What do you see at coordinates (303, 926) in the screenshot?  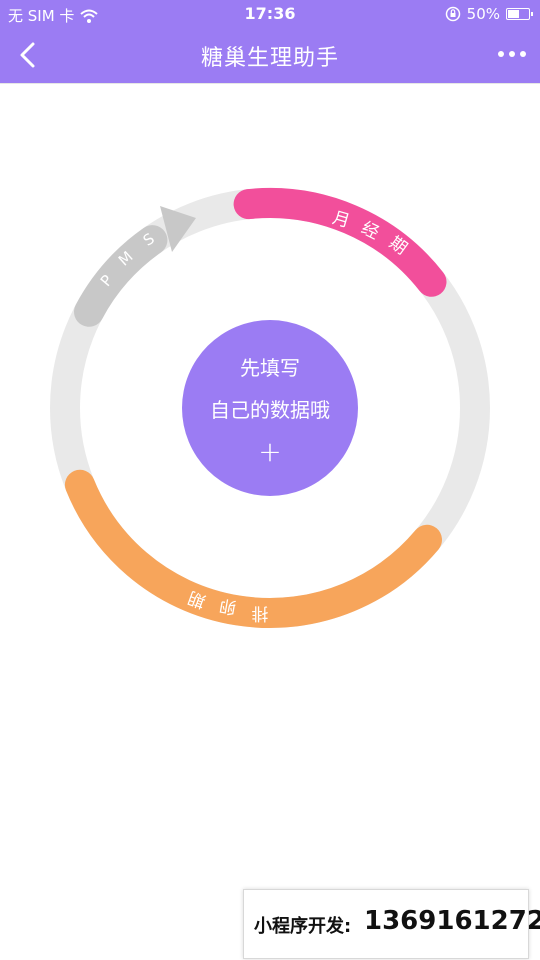 I see `developer-label: 小程序开发:` at bounding box center [303, 926].